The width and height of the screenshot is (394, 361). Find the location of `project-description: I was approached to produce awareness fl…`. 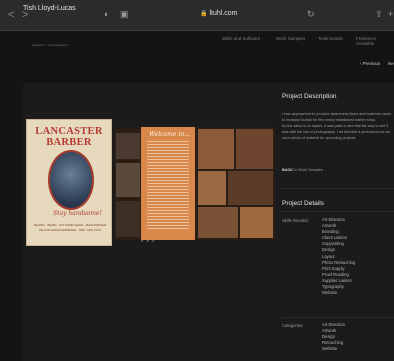

project-description: I was approached to produce awareness fl… is located at coordinates (338, 126).